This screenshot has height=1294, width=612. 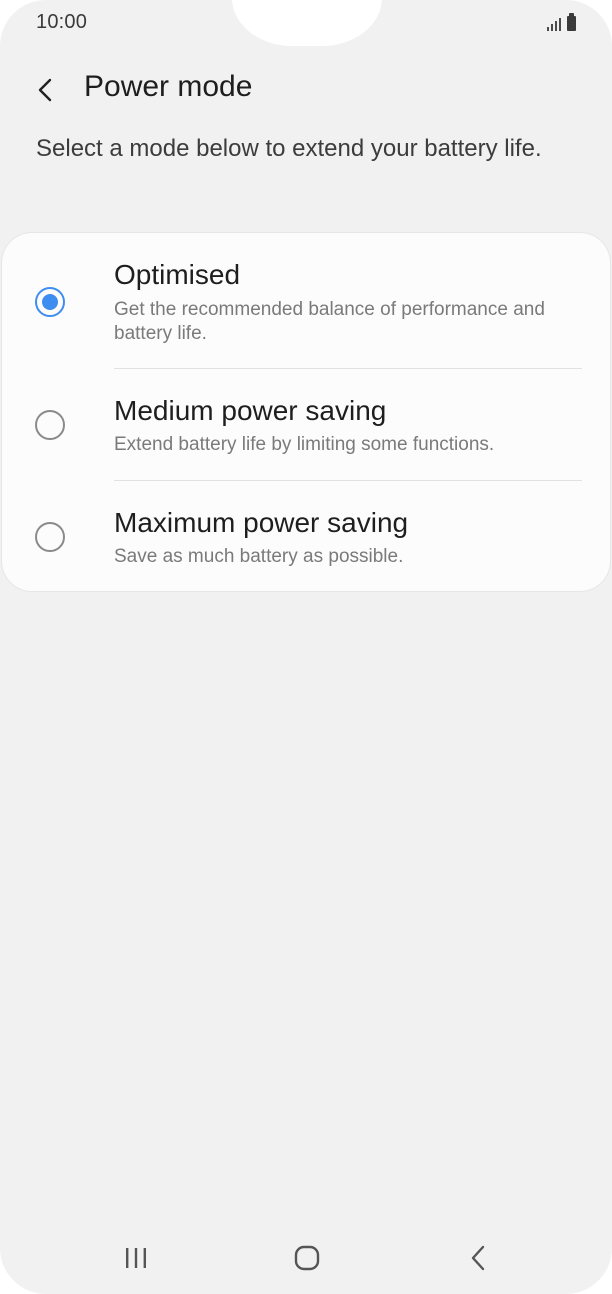 What do you see at coordinates (168, 86) in the screenshot?
I see `page-title: Power mode` at bounding box center [168, 86].